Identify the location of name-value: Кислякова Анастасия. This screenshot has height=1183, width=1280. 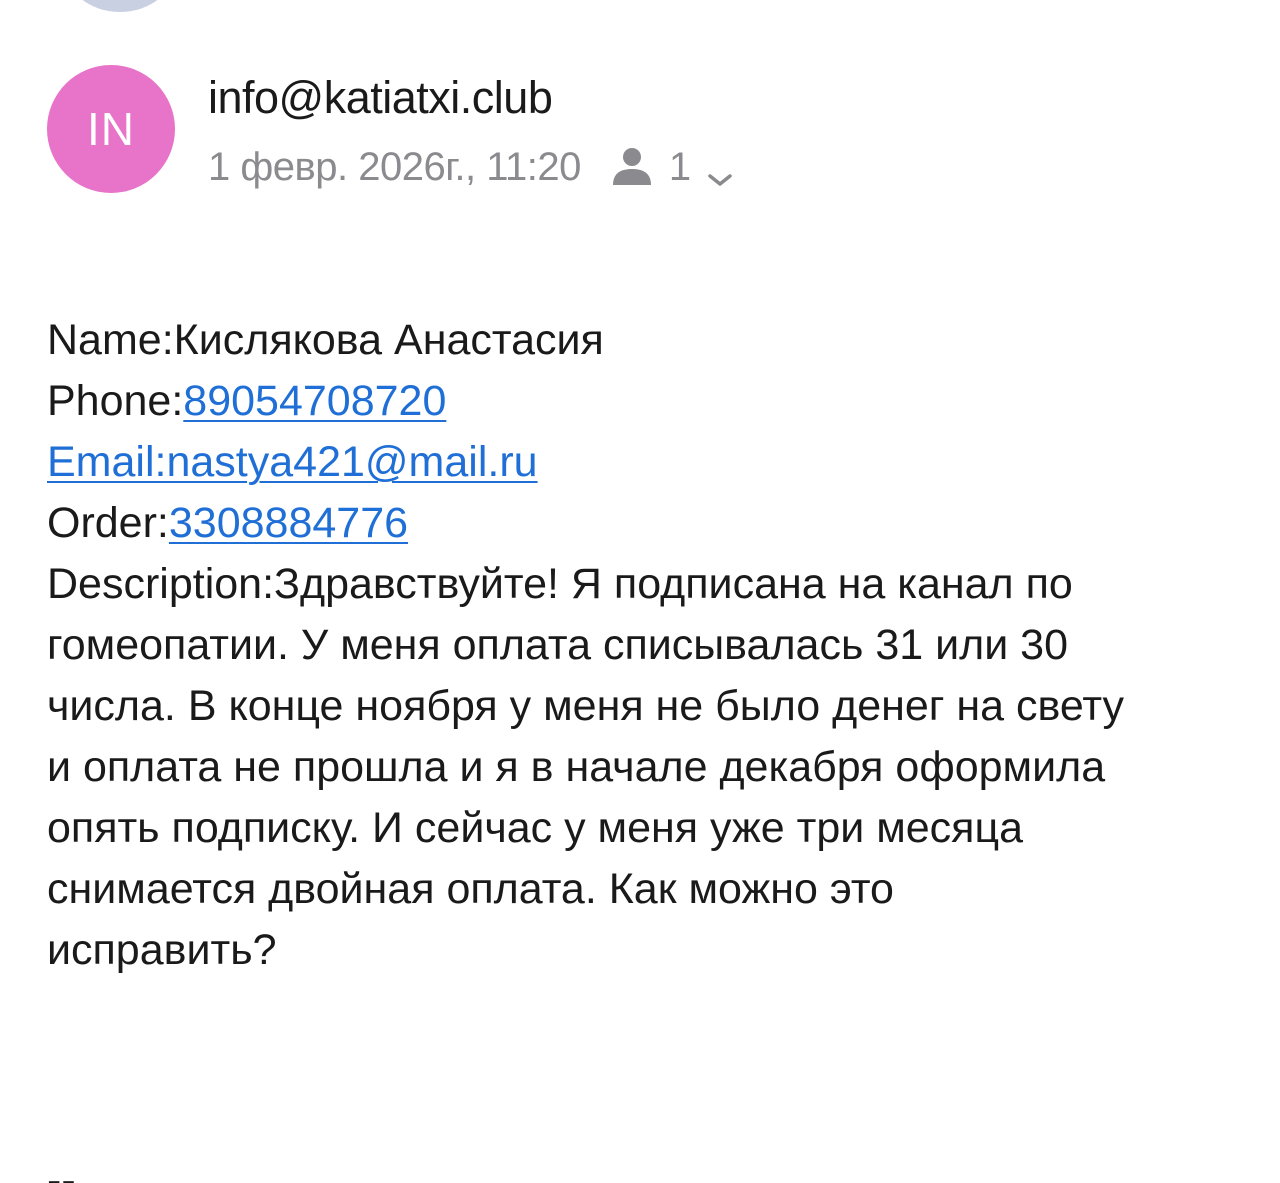
(388, 340).